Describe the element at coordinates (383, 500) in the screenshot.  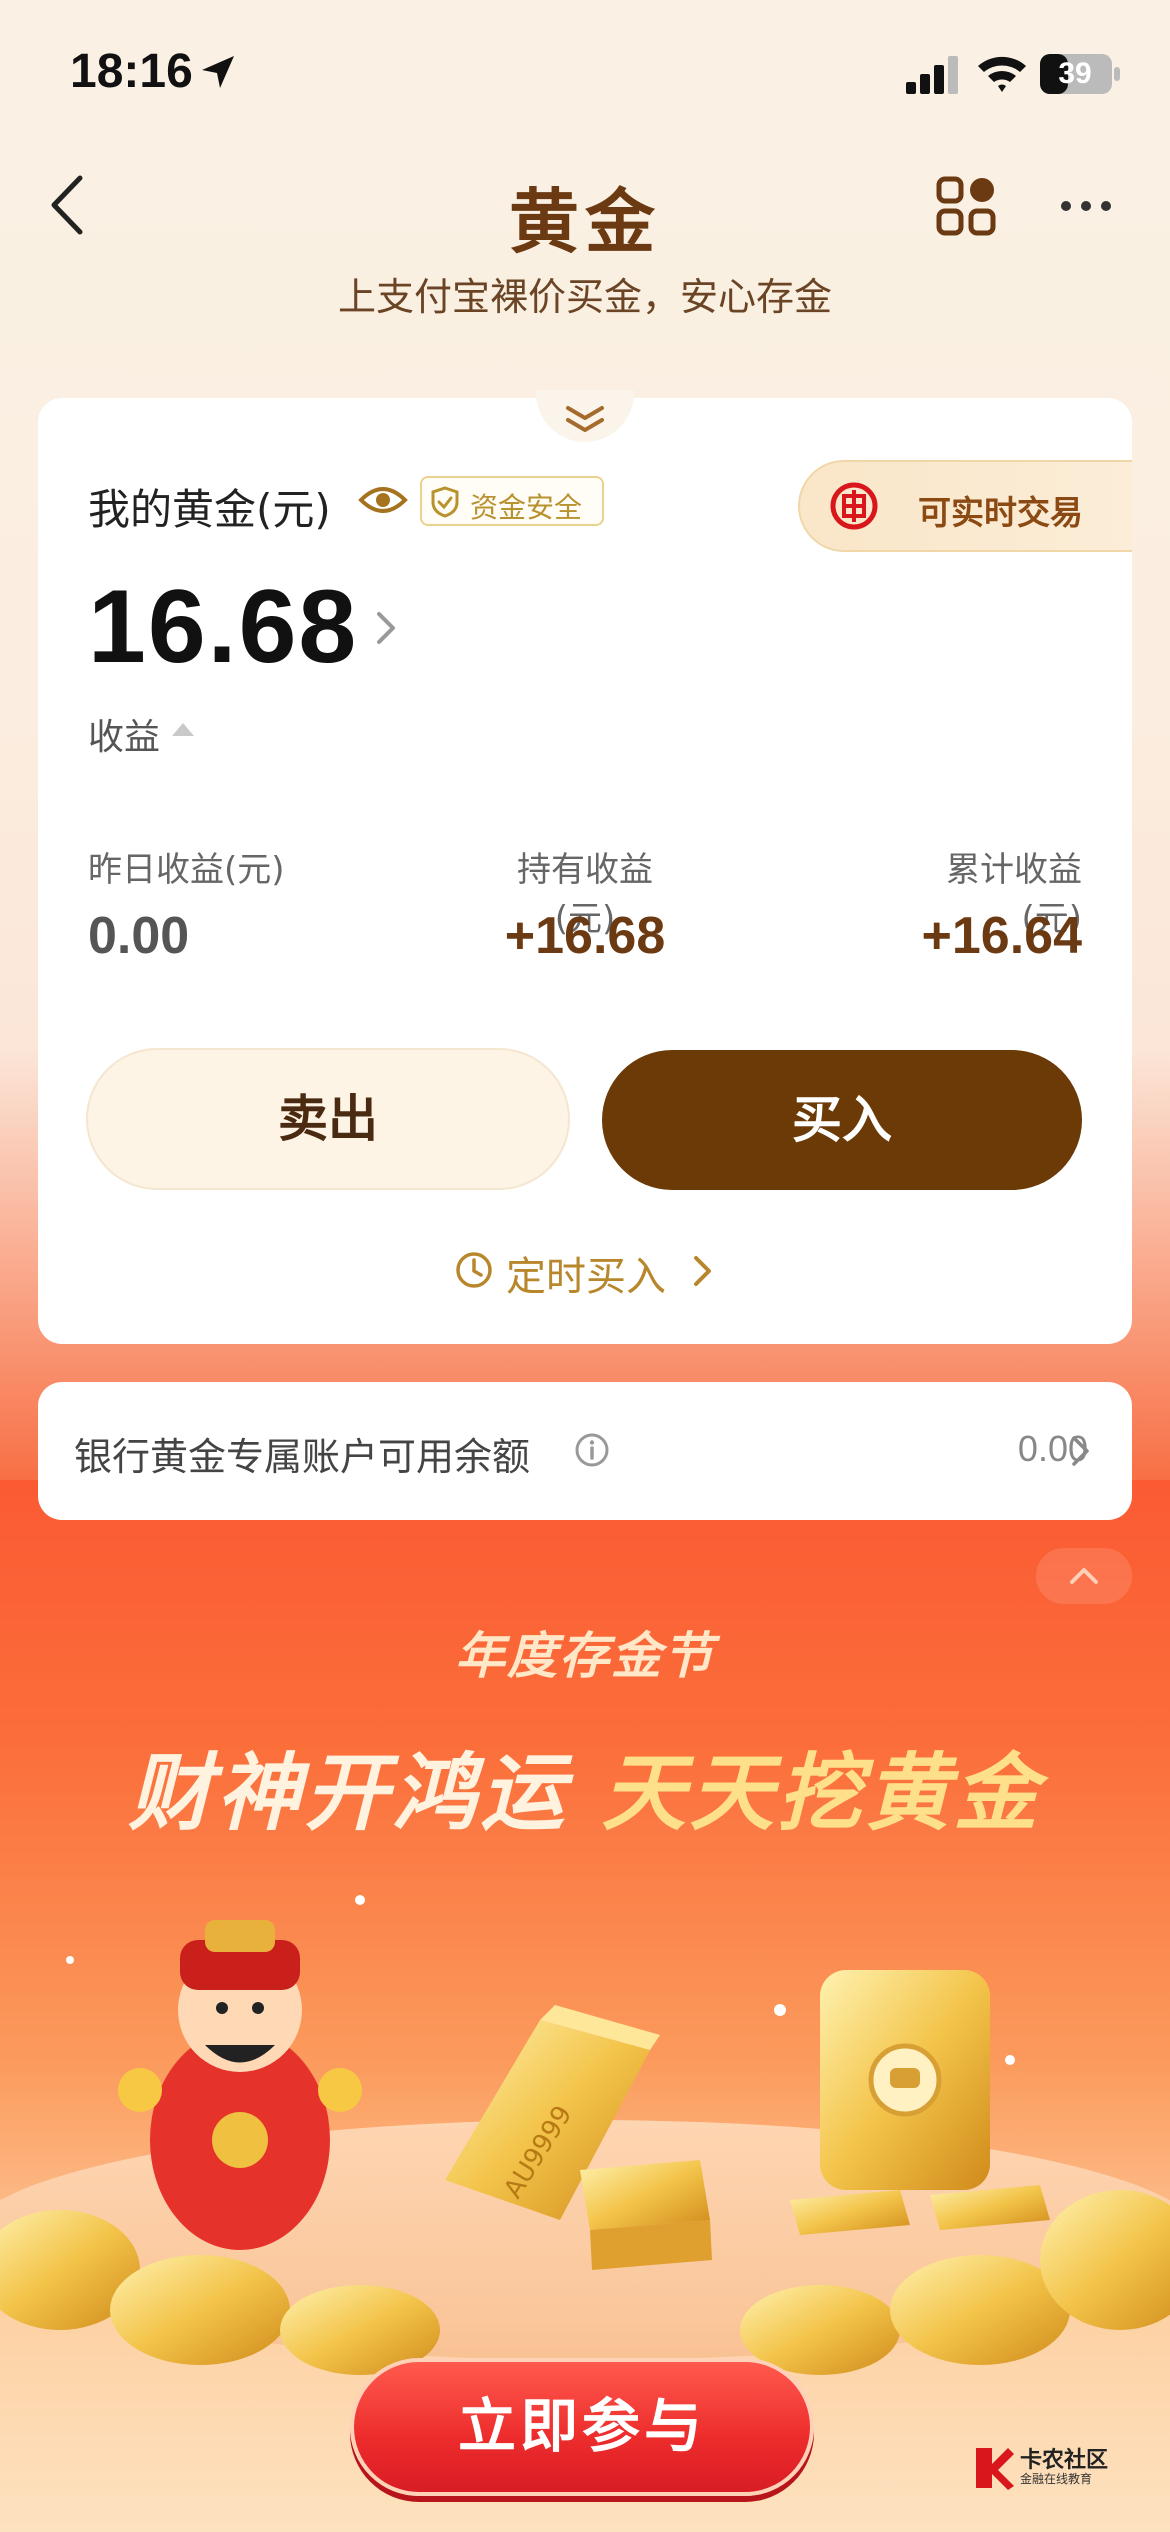
I see `eye-visibility-icon` at that location.